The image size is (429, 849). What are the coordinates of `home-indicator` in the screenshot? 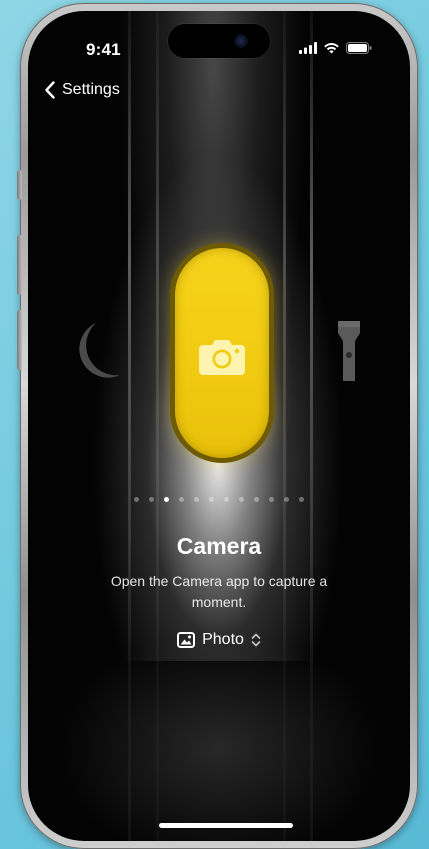 It's located at (226, 825).